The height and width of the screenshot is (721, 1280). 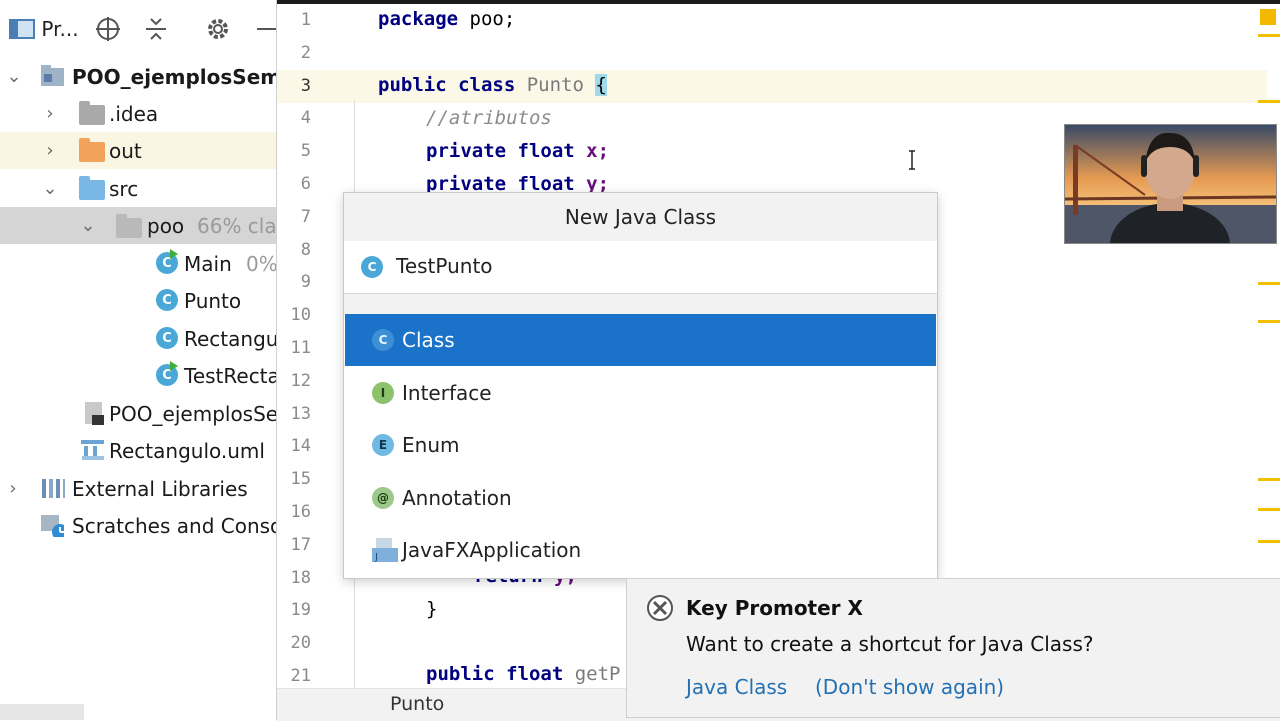 I want to click on line-number: 6, so click(x=305, y=184).